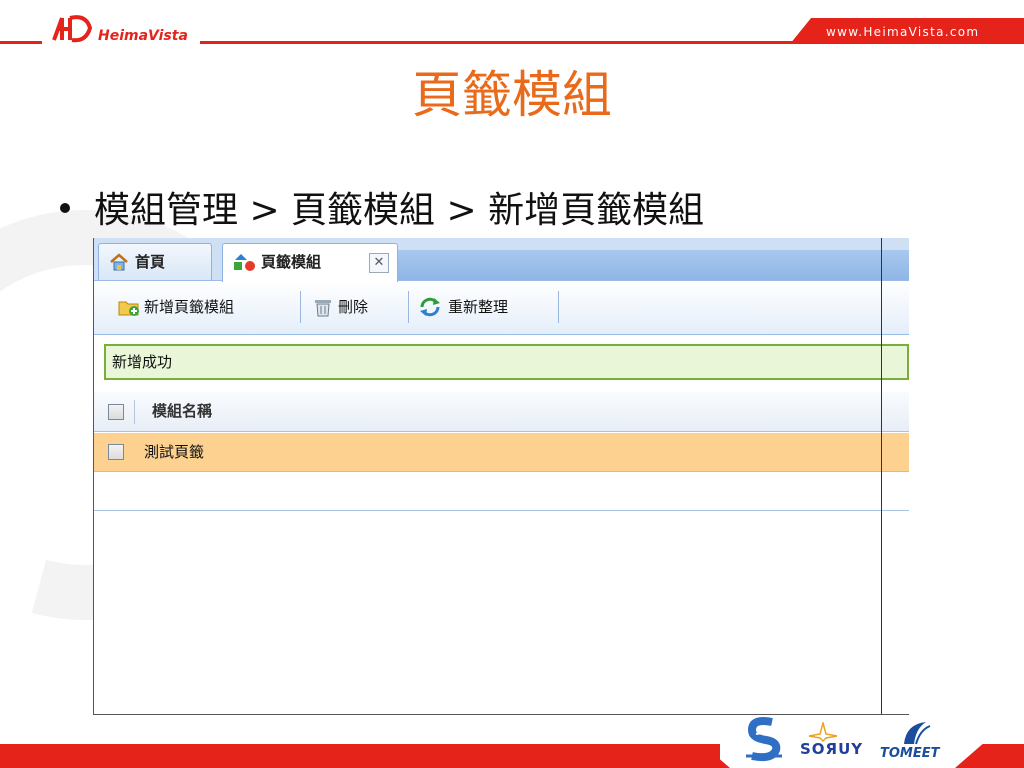  What do you see at coordinates (116, 452) in the screenshot?
I see `row-checkbox` at bounding box center [116, 452].